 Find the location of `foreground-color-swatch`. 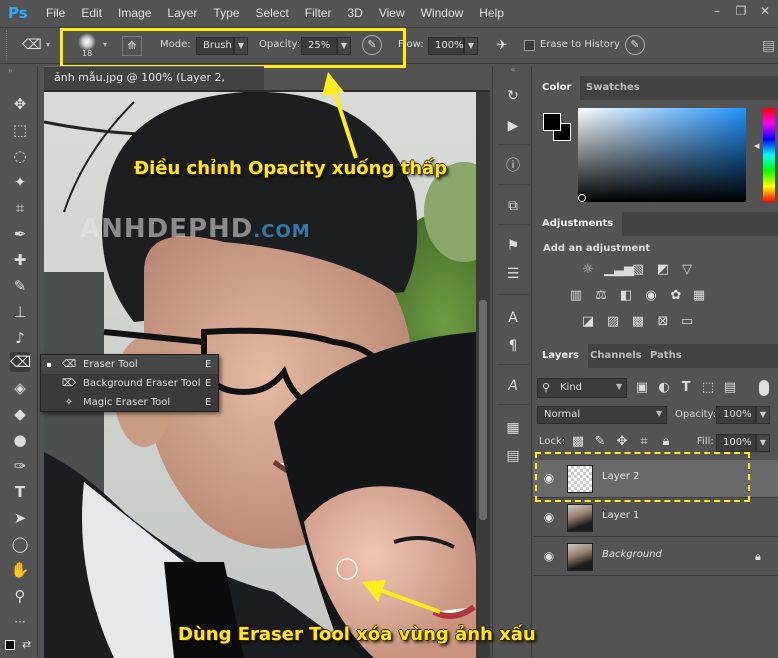

foreground-color-swatch is located at coordinates (552, 122).